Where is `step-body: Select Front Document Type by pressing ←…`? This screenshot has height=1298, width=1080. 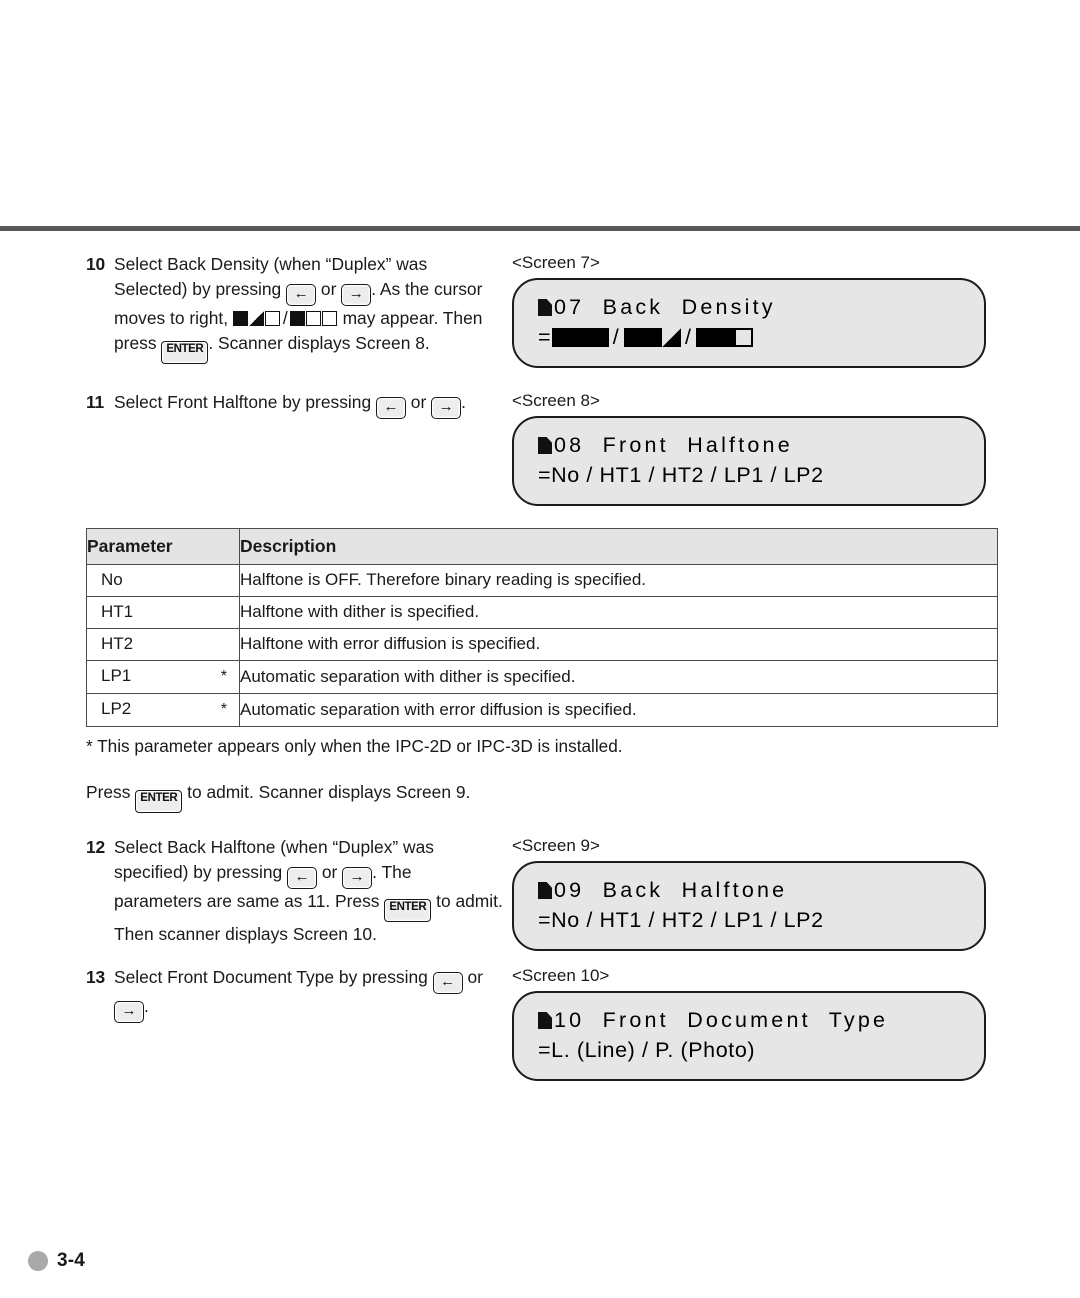
step-body: Select Front Document Type by pressing ←… is located at coordinates (309, 994).